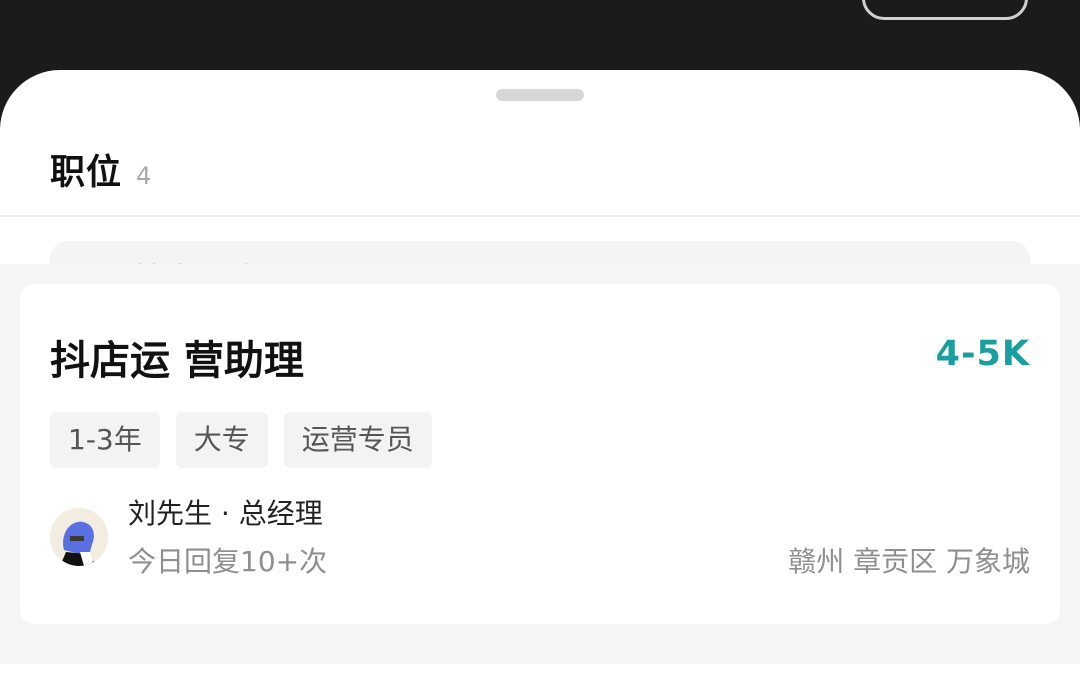 This screenshot has width=1080, height=690. I want to click on job-tags: 1-3年 大专 运营专员, so click(241, 440).